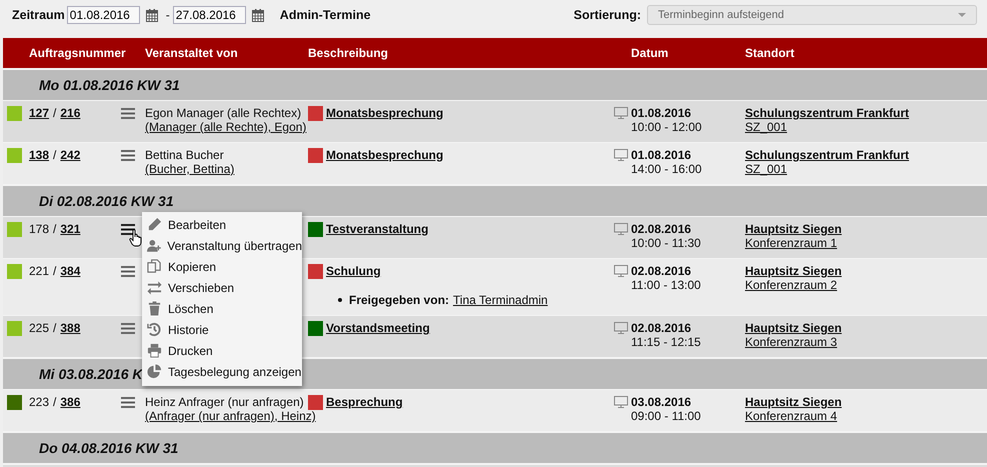  Describe the element at coordinates (109, 85) in the screenshot. I see `day-title: Mo 01.08.2016 KW 31` at that location.